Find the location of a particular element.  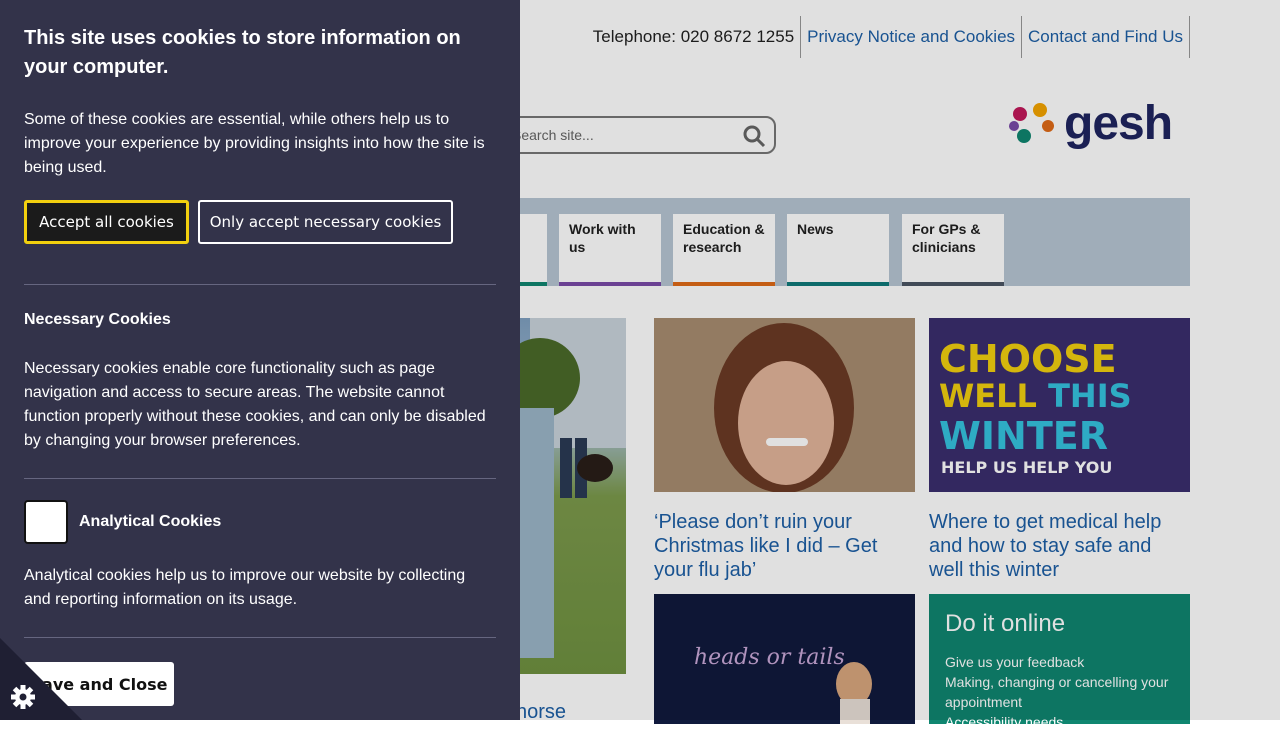

analytical-cookies-row: Analytical Cookies is located at coordinates (260, 522).